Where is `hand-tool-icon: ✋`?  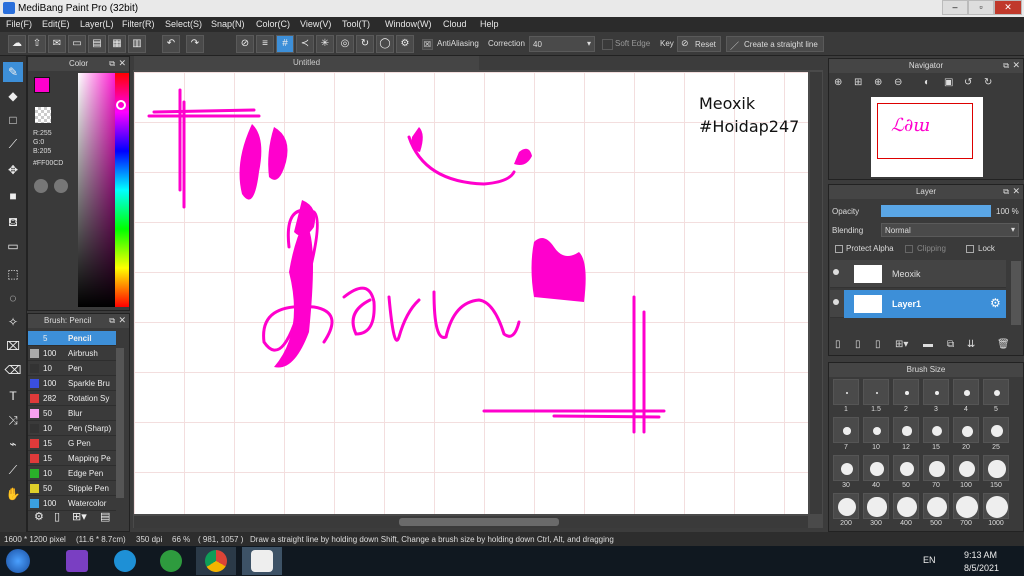 hand-tool-icon: ✋ is located at coordinates (13, 494).